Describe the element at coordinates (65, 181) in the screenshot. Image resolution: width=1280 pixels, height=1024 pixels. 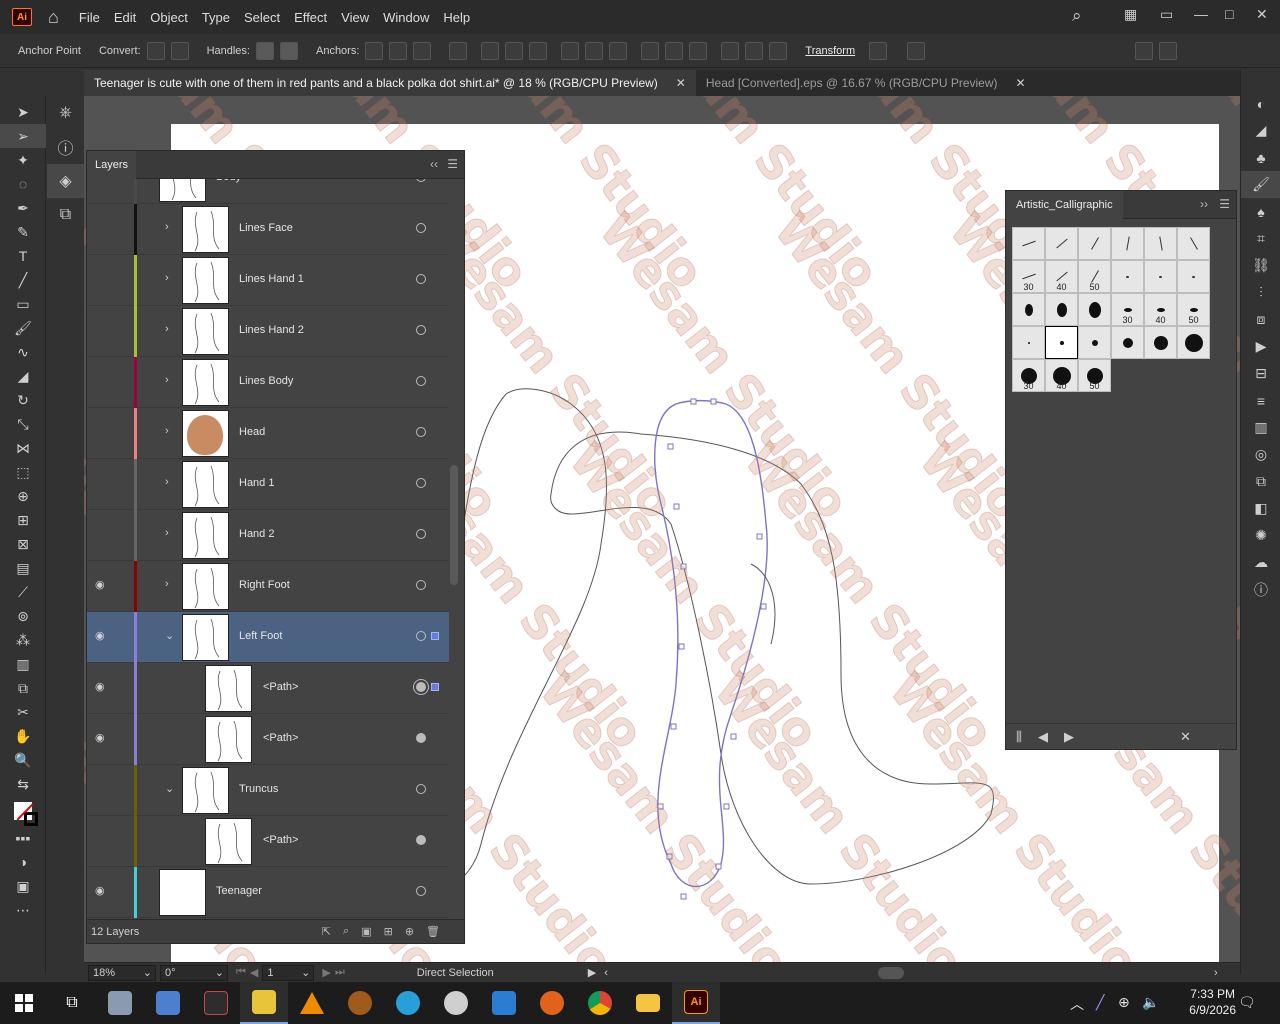
I see `layers-icon: ◈` at that location.